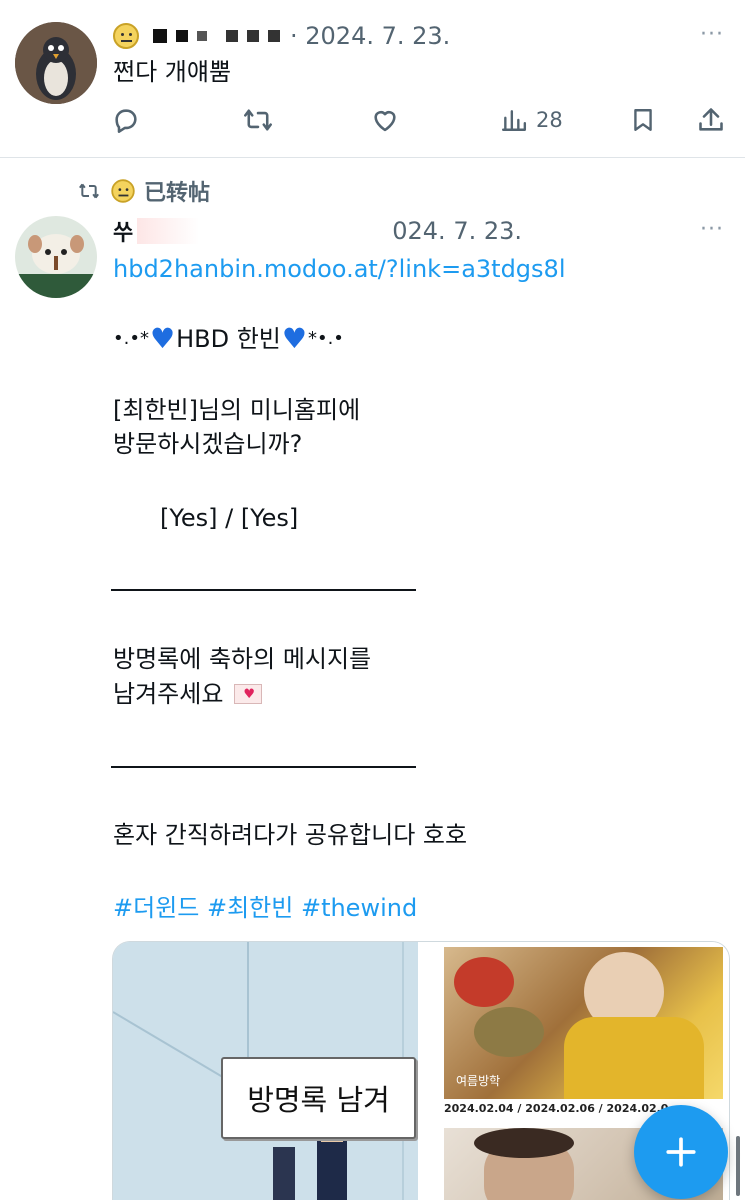 The height and width of the screenshot is (1200, 745). I want to click on guestbook-image: 방명록 남겨, so click(265, 1071).